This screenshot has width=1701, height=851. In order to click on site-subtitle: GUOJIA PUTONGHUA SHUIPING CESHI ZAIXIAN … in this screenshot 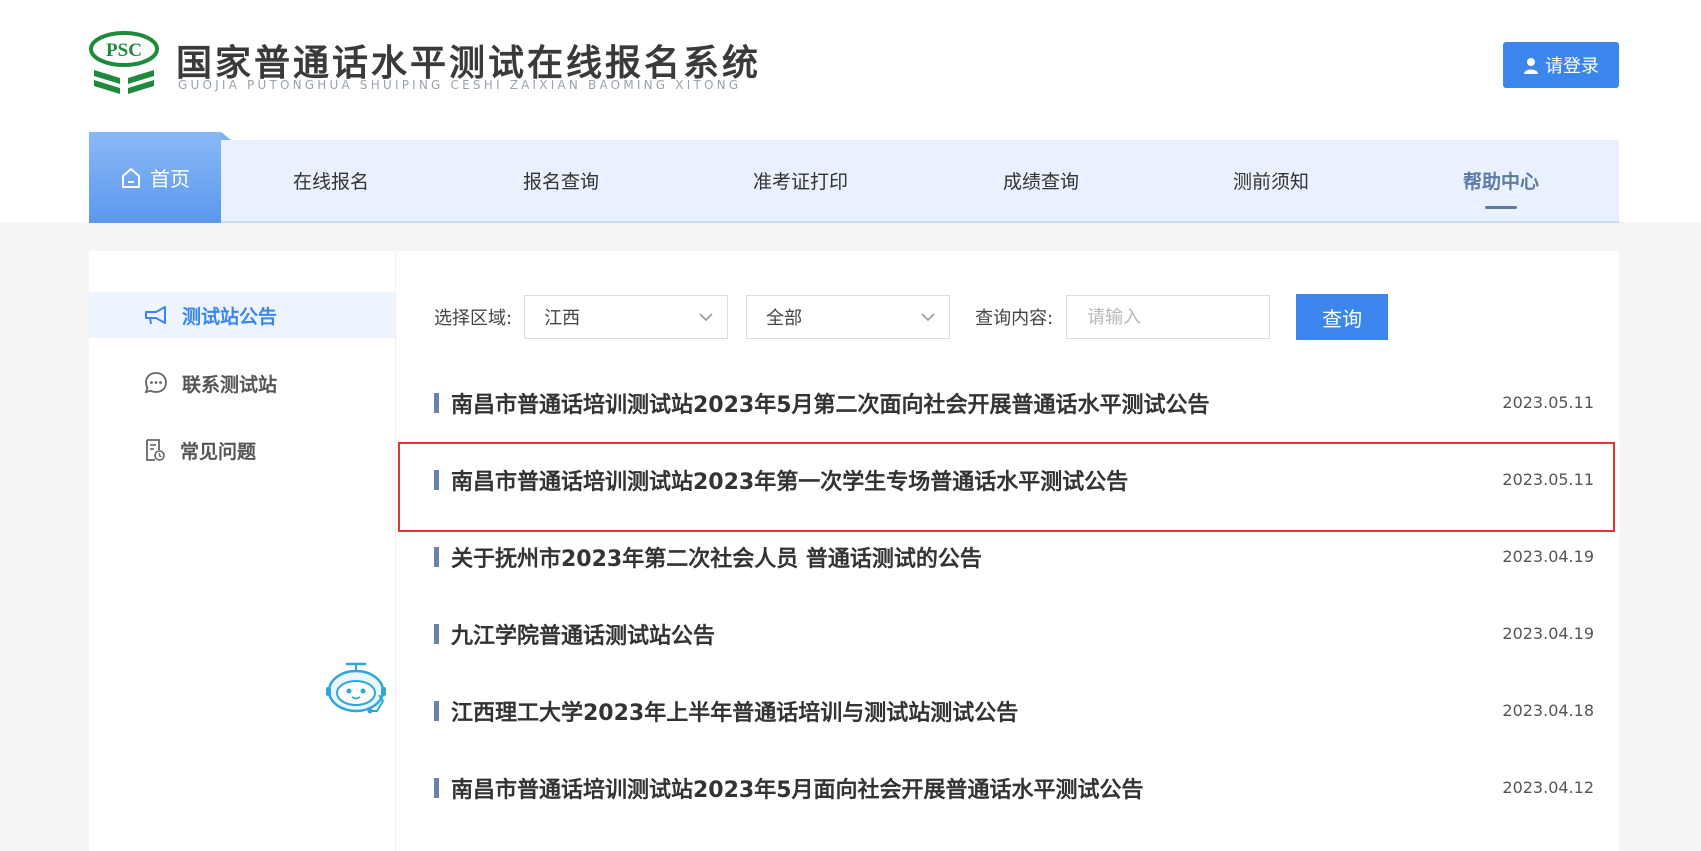, I will do `click(460, 85)`.